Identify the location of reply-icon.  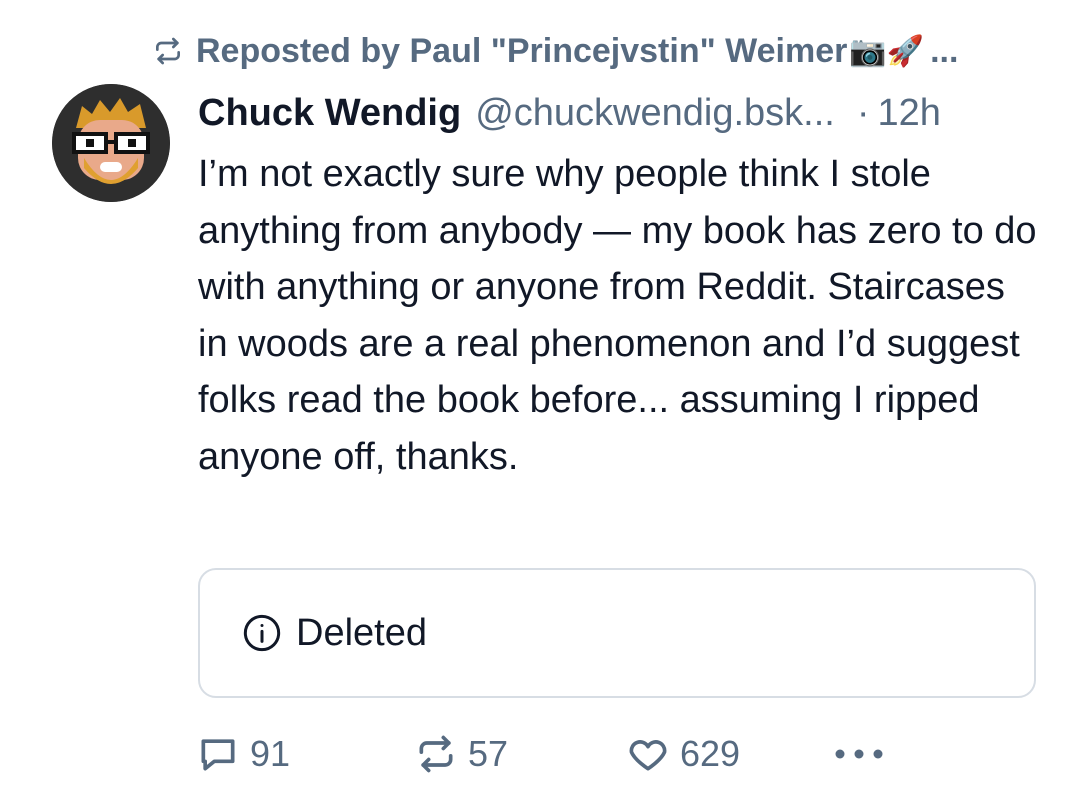
(218, 754).